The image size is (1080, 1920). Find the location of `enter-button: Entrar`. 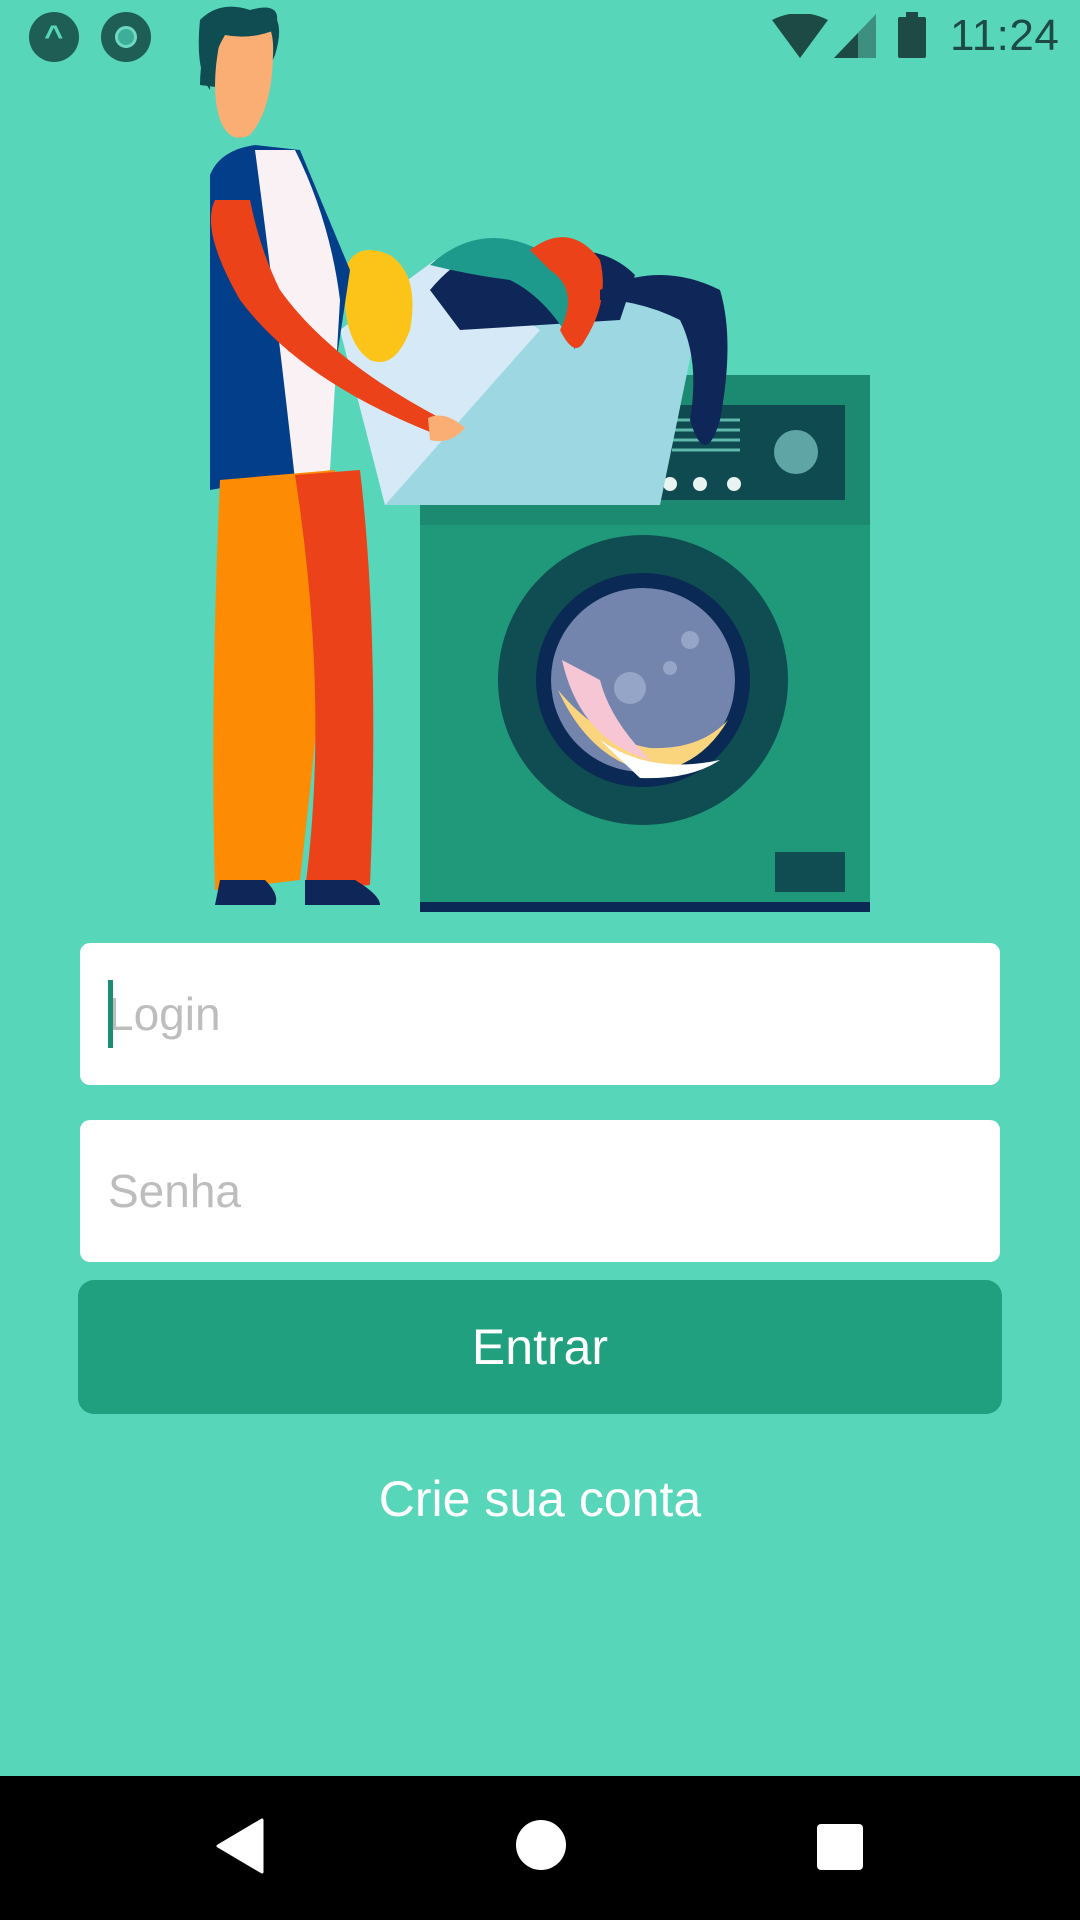

enter-button: Entrar is located at coordinates (540, 1347).